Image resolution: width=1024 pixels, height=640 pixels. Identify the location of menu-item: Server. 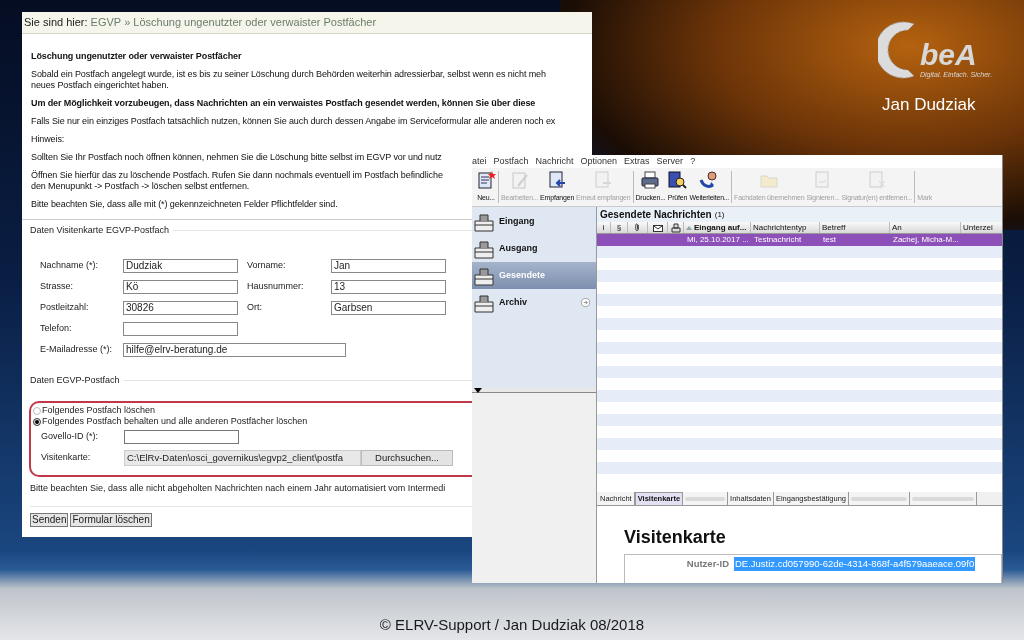
(670, 162).